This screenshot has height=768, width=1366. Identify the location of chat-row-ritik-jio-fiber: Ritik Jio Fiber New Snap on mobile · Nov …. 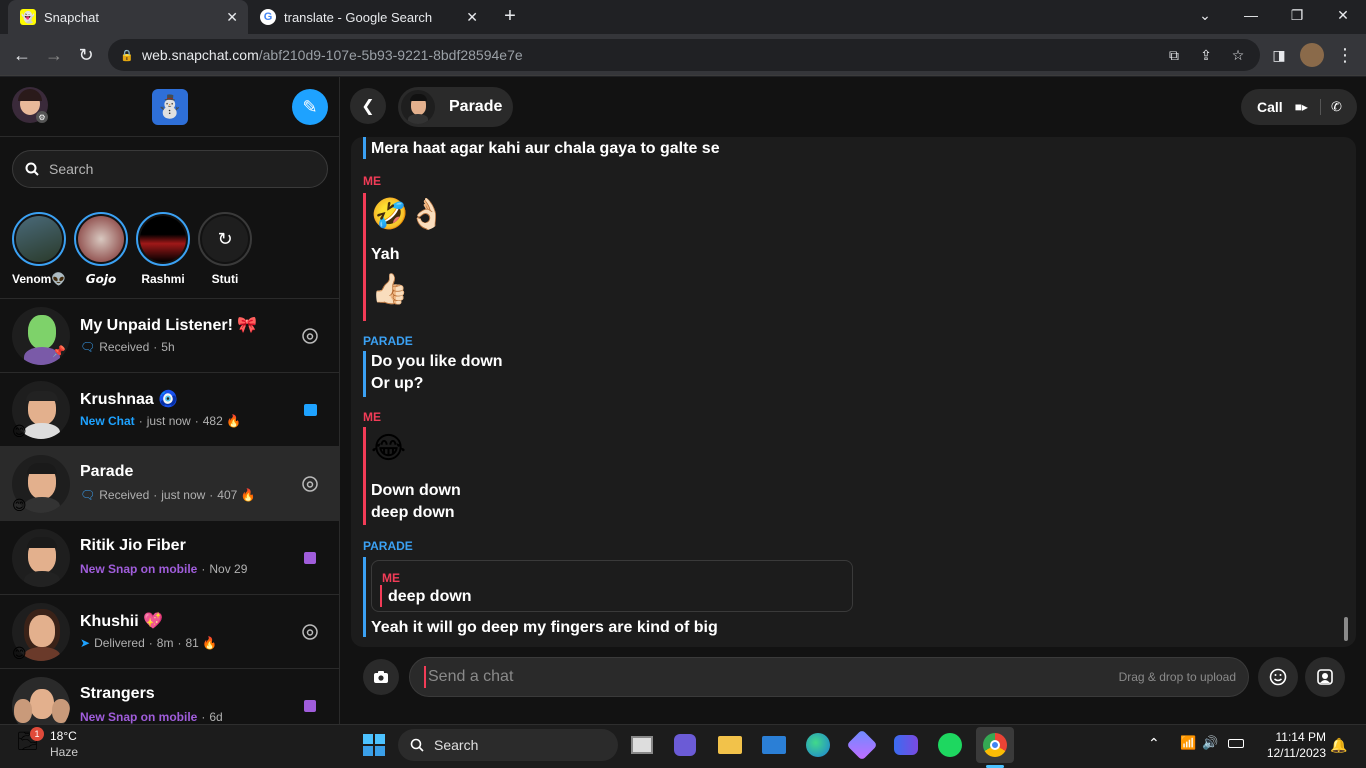
(169, 558).